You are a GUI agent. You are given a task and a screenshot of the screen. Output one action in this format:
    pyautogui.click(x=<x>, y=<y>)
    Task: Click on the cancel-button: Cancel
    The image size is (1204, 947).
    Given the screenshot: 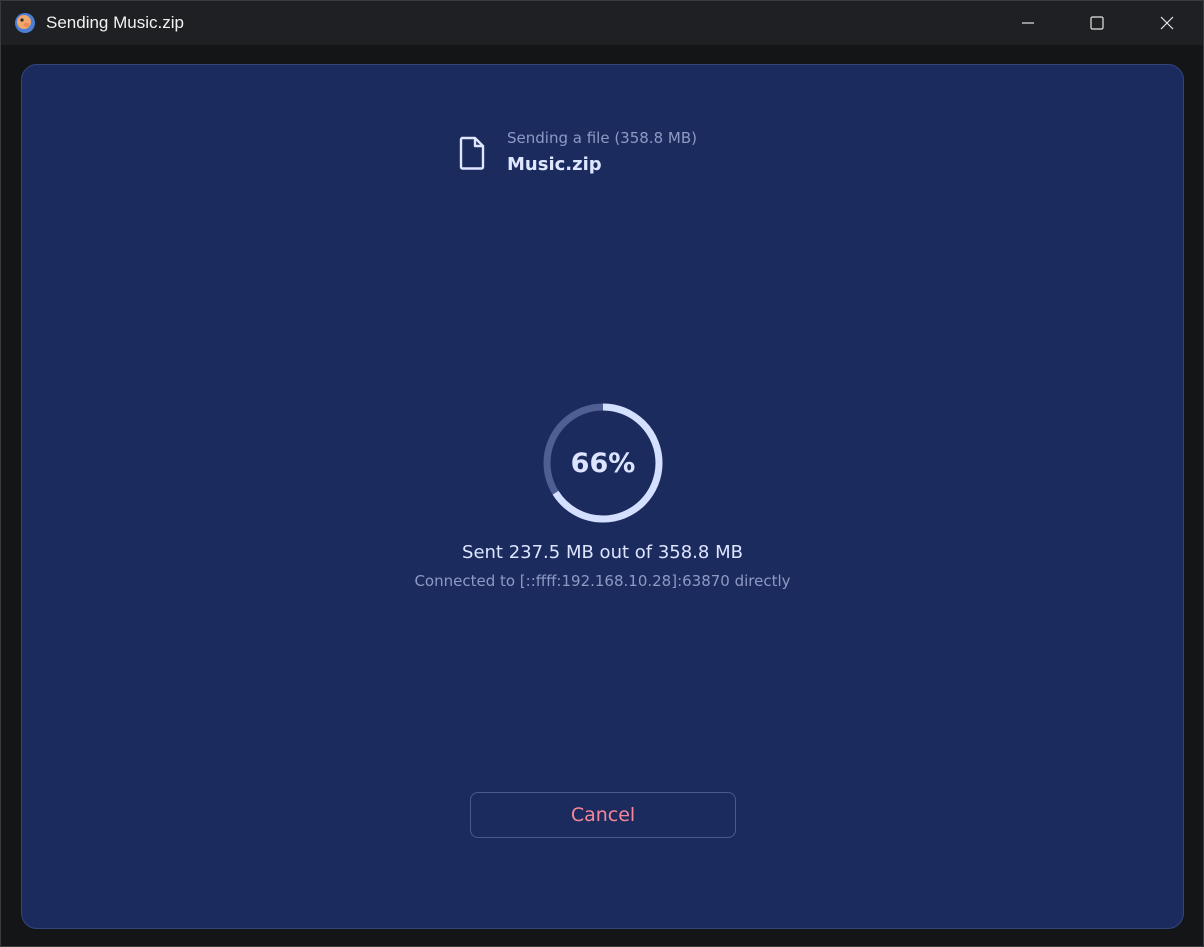 What is the action you would take?
    pyautogui.click(x=603, y=815)
    